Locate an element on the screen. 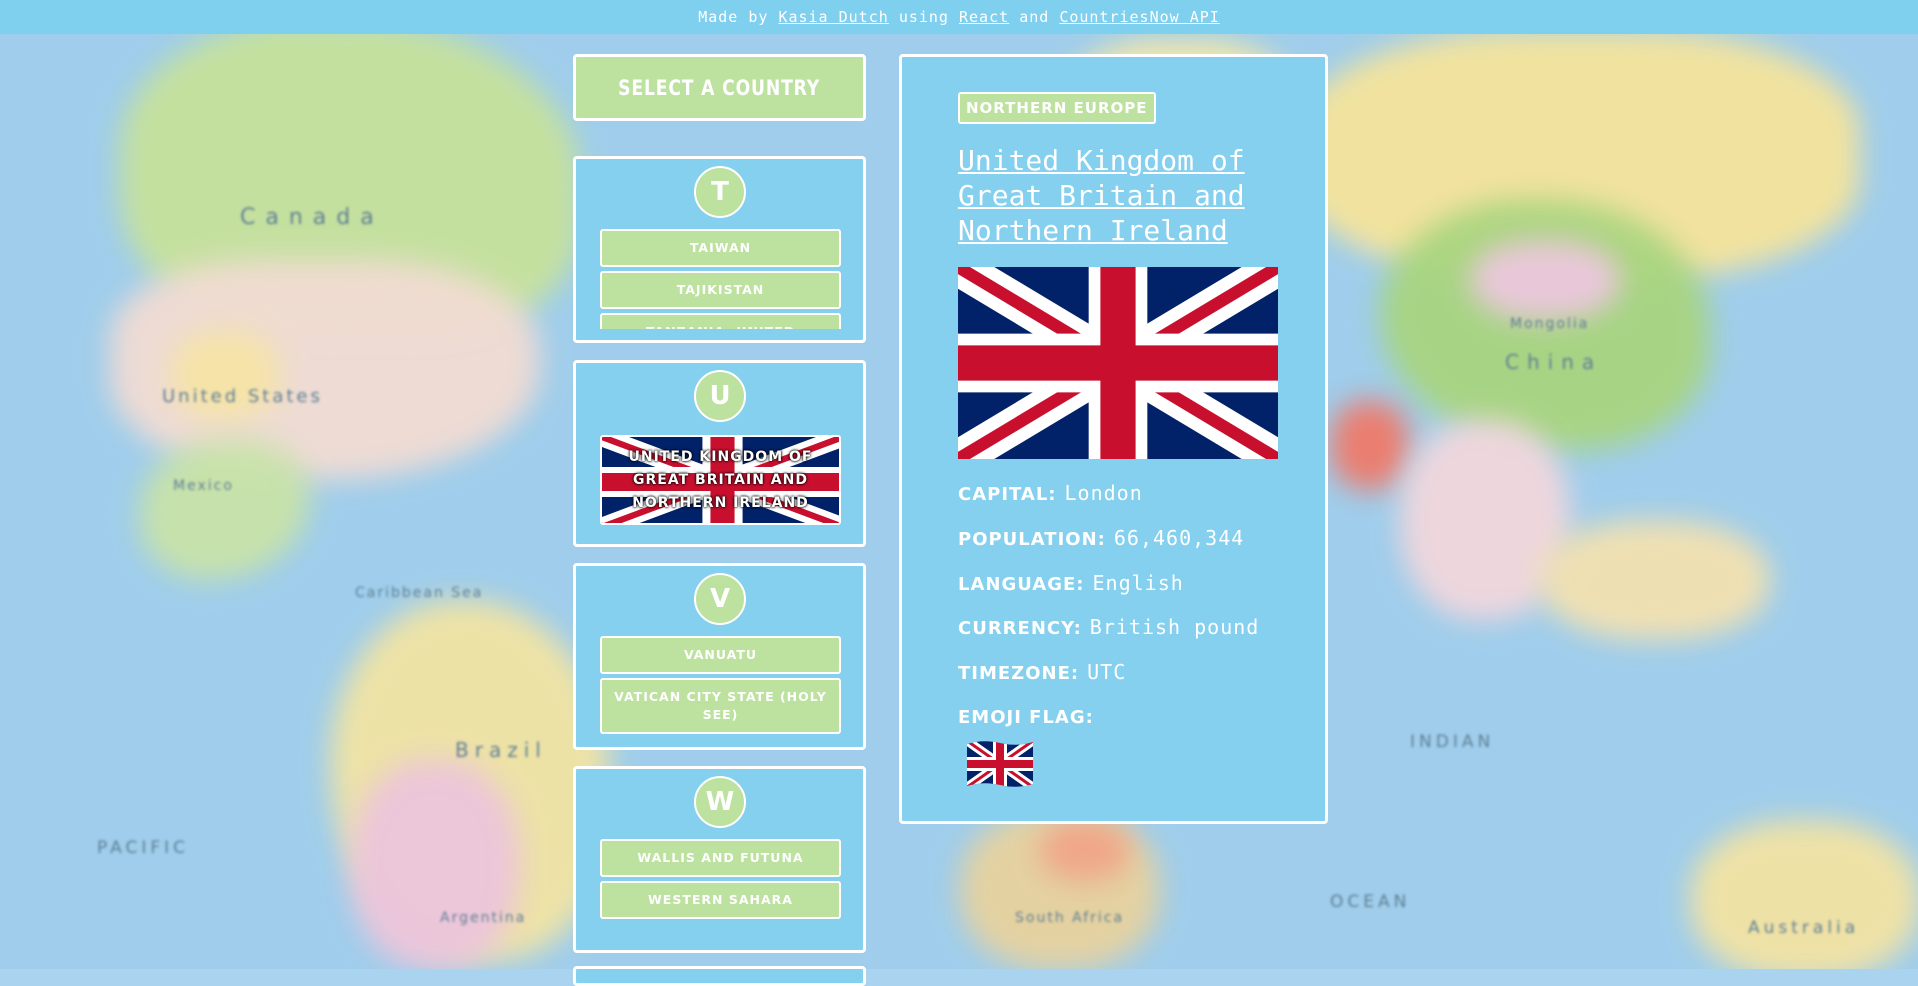 The height and width of the screenshot is (986, 1918). population-value: 66,460,344 is located at coordinates (1179, 538).